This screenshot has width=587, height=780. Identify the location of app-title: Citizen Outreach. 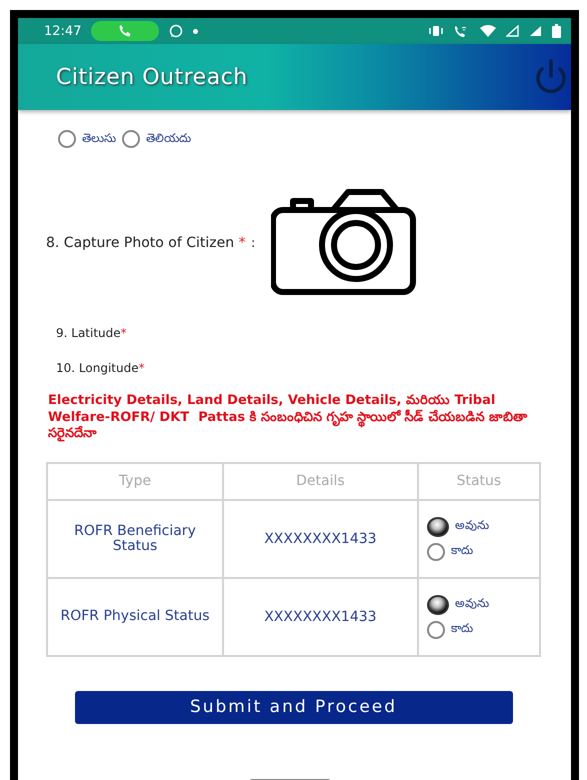
(152, 77).